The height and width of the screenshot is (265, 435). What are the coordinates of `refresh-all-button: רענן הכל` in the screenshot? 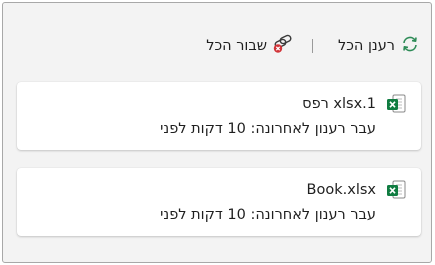 It's located at (379, 46).